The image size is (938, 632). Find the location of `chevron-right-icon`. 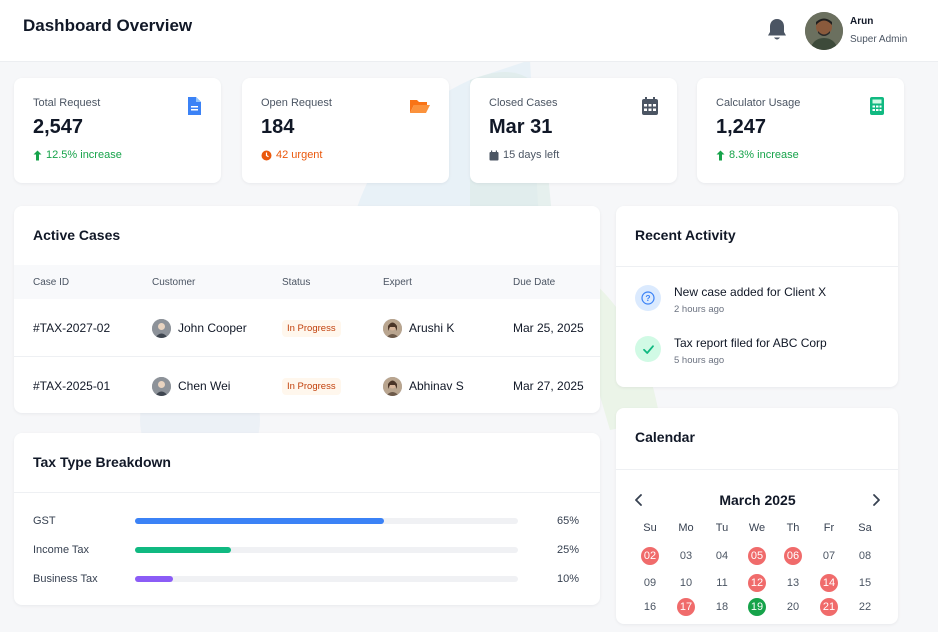

chevron-right-icon is located at coordinates (876, 500).